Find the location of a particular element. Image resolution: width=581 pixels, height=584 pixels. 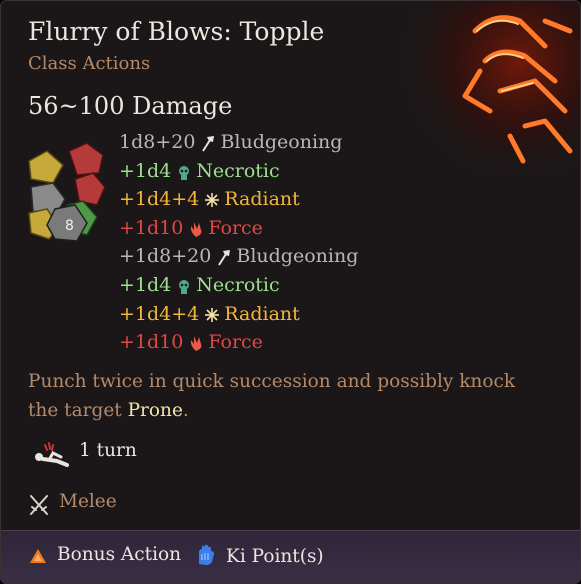

spell-title: Flurry of Blows: Topple is located at coordinates (176, 31).